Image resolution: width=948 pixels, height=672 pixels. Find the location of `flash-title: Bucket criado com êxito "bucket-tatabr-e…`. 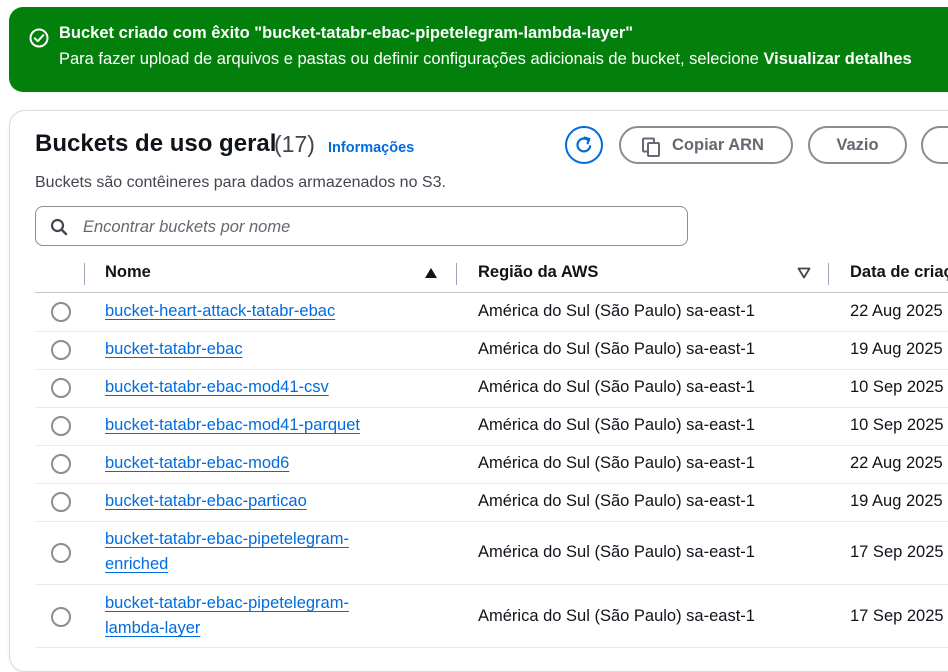

flash-title: Bucket criado com êxito "bucket-tatabr-e… is located at coordinates (346, 33).